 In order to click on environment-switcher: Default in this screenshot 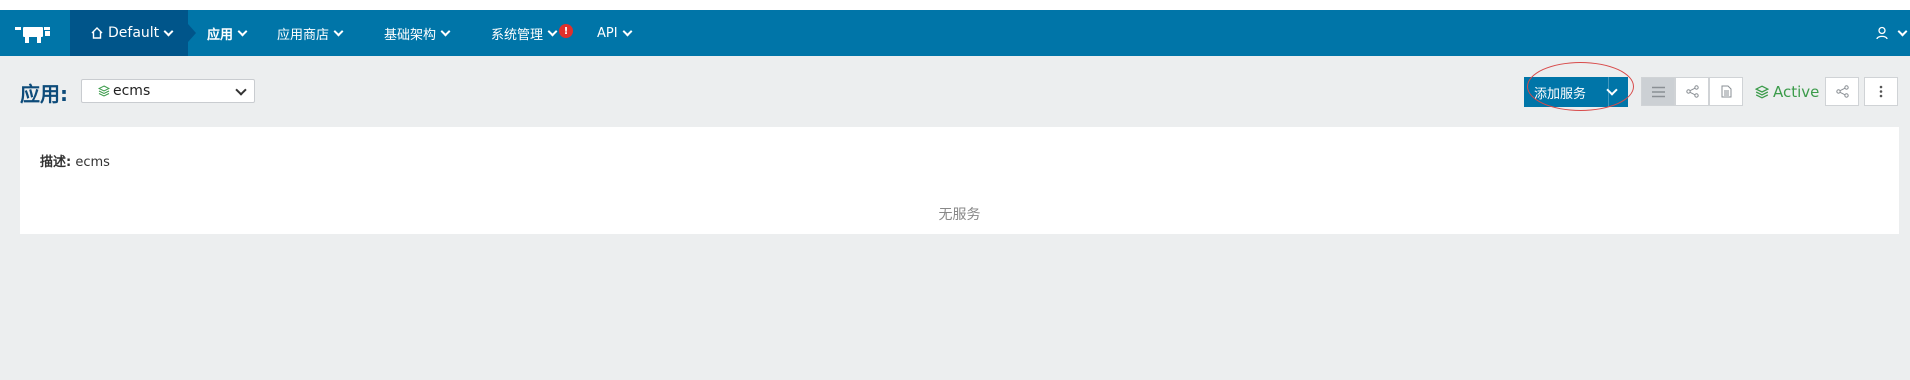, I will do `click(129, 33)`.